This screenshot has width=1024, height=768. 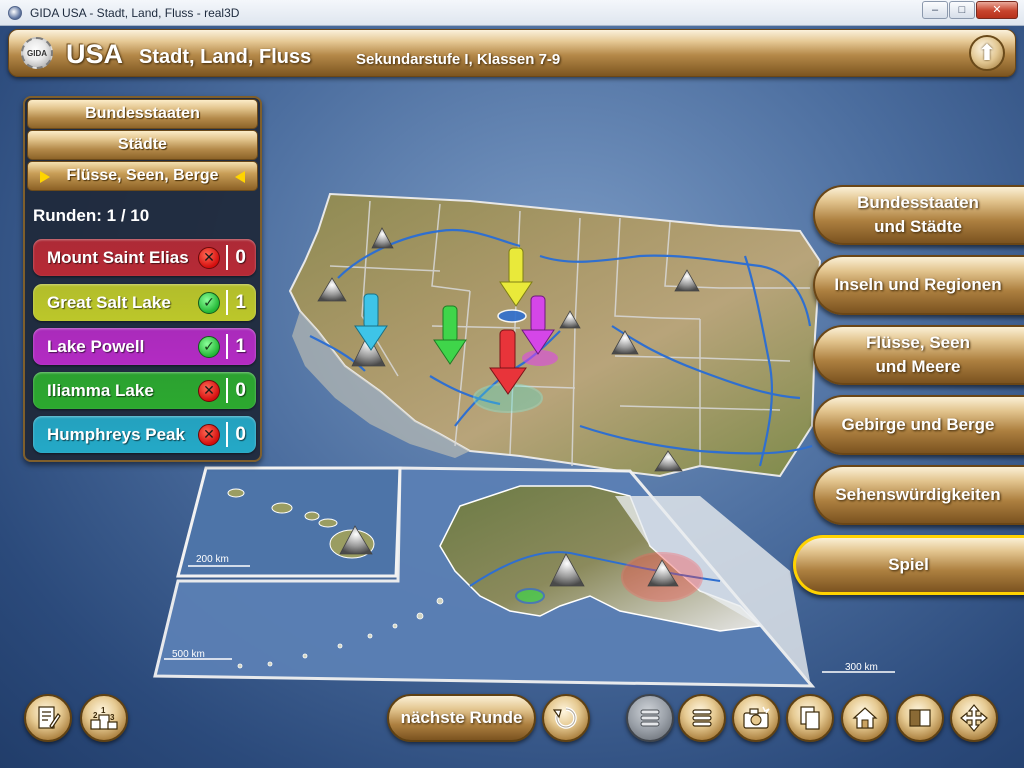 What do you see at coordinates (461, 718) in the screenshot?
I see `next-round-button: nächste Runde` at bounding box center [461, 718].